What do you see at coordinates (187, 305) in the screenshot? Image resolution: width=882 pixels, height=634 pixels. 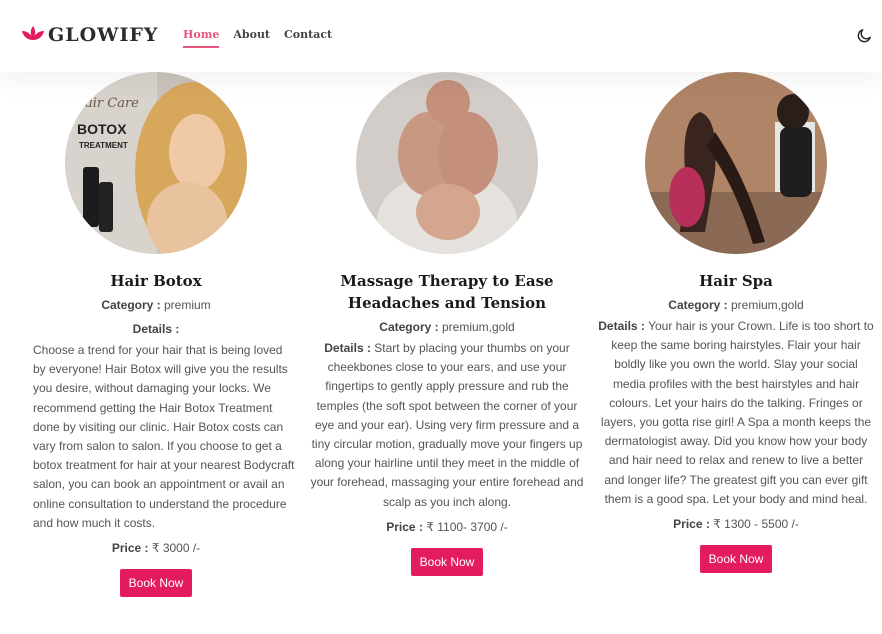 I see `category-value: premium` at bounding box center [187, 305].